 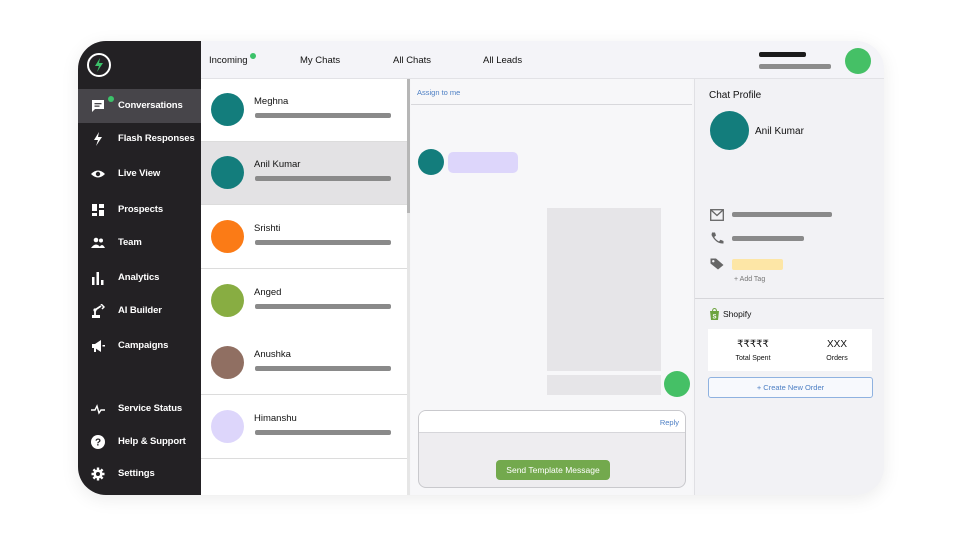 What do you see at coordinates (717, 238) in the screenshot?
I see `phone-icon` at bounding box center [717, 238].